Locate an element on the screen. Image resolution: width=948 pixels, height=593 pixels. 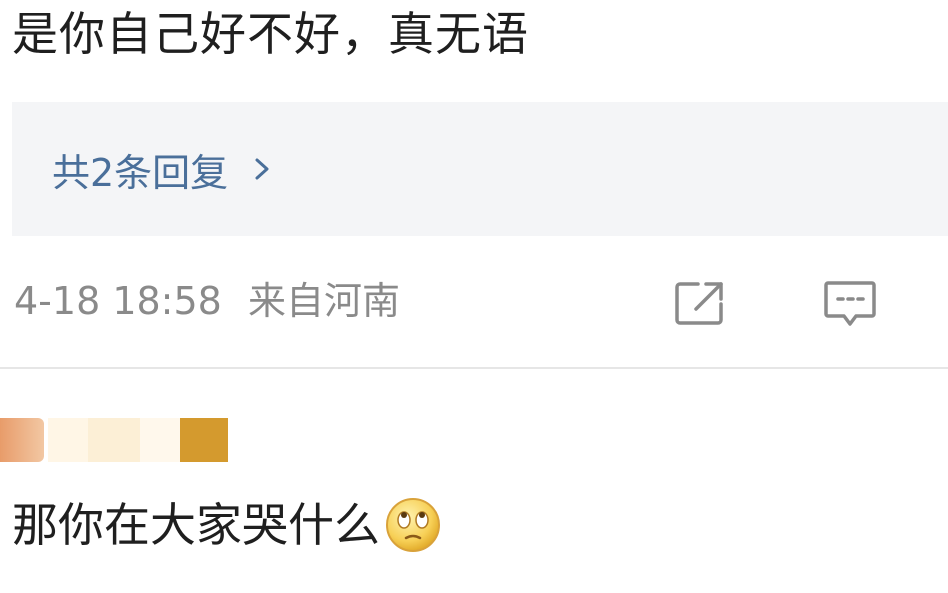
chevron-right-icon is located at coordinates (262, 169).